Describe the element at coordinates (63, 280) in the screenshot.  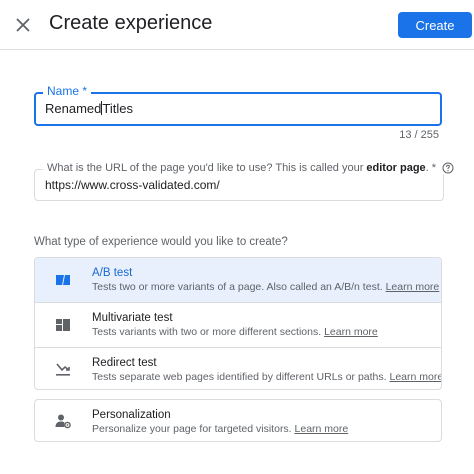
I see `ab-test-icon` at that location.